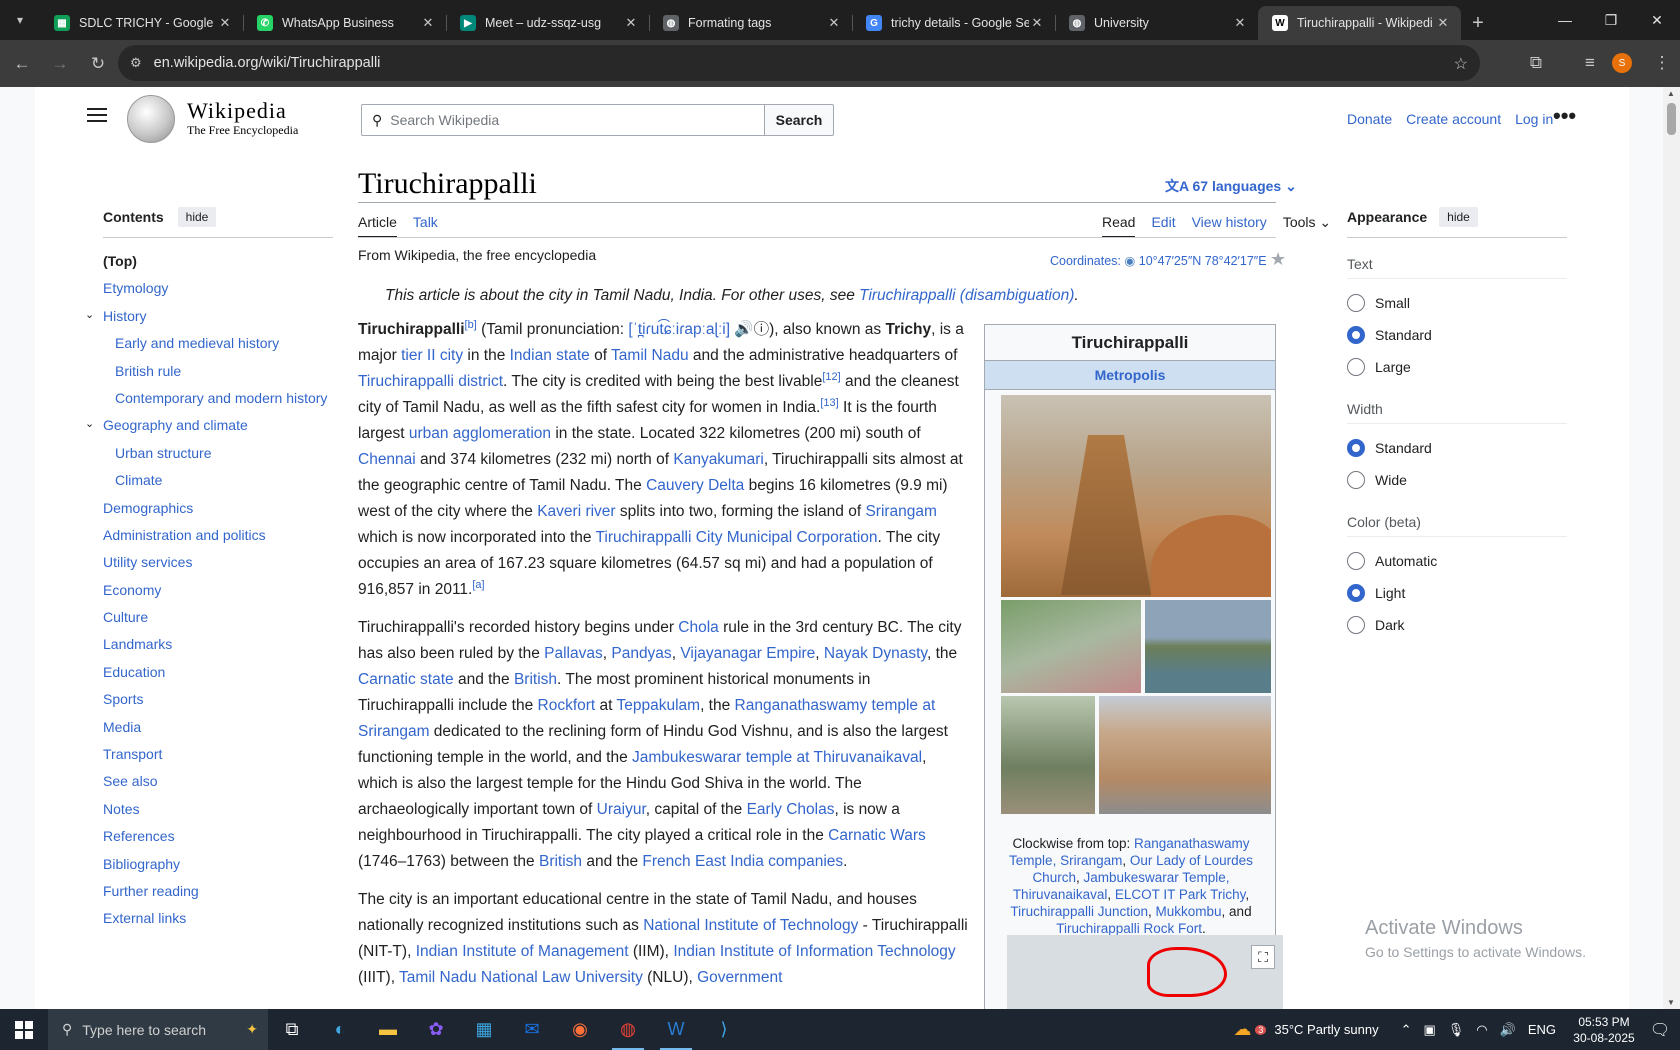 This screenshot has height=1050, width=1680. What do you see at coordinates (344, 23) in the screenshot?
I see `tab-whatsapp-business: ✆ WhatsApp Business ✕` at bounding box center [344, 23].